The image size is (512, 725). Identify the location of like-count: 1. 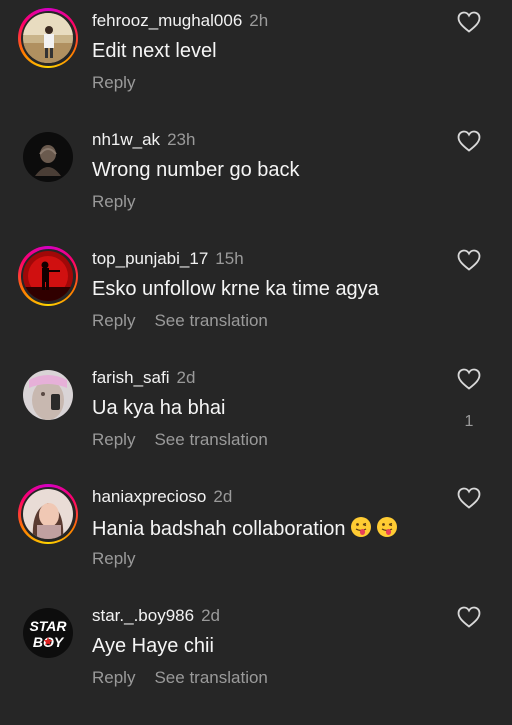
(469, 421).